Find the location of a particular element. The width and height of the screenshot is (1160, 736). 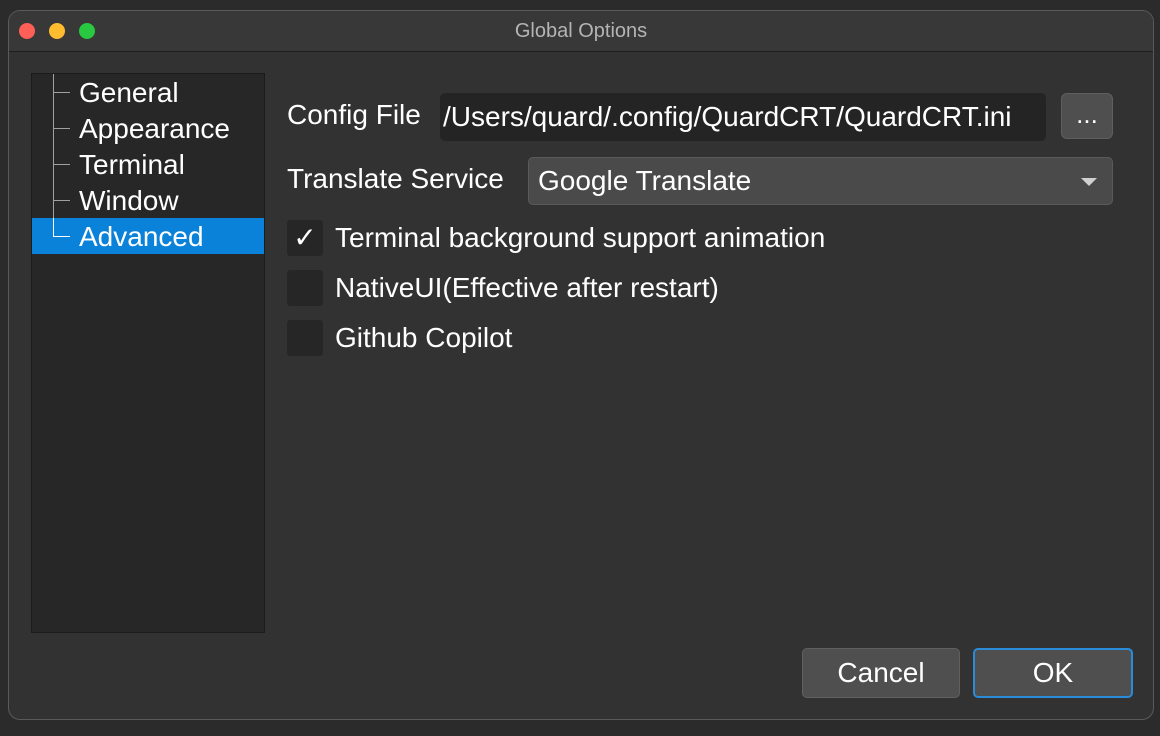

sidebar-item-label: Terminal is located at coordinates (132, 164).